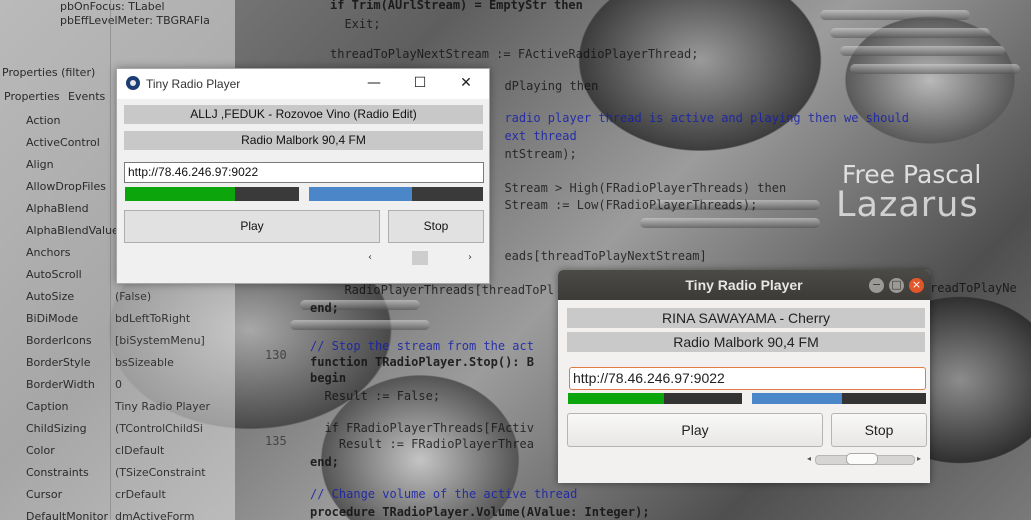 The width and height of the screenshot is (1031, 520). Describe the element at coordinates (58, 362) in the screenshot. I see `property-name: BorderStyle` at that location.